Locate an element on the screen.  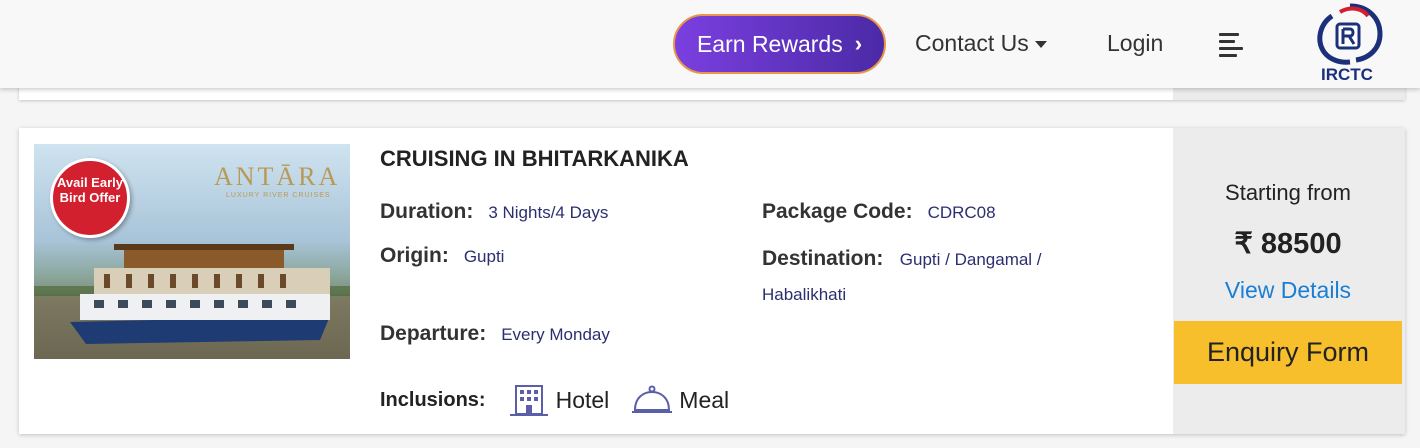
irctc-logo: IRCTC is located at coordinates (1347, 44).